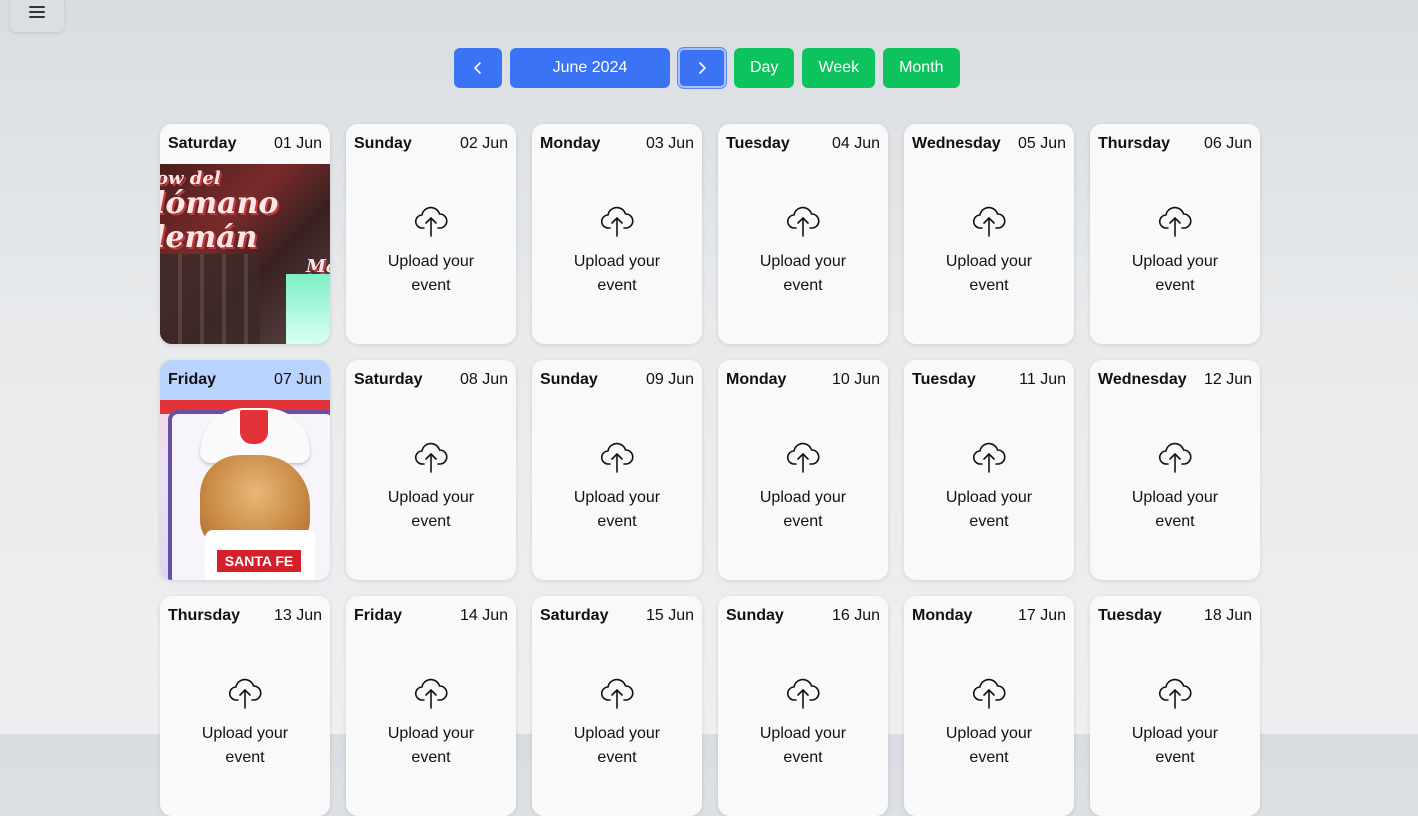 This screenshot has height=816, width=1418. Describe the element at coordinates (803, 144) in the screenshot. I see `day-card-header: Tuesday 04 Jun` at that location.